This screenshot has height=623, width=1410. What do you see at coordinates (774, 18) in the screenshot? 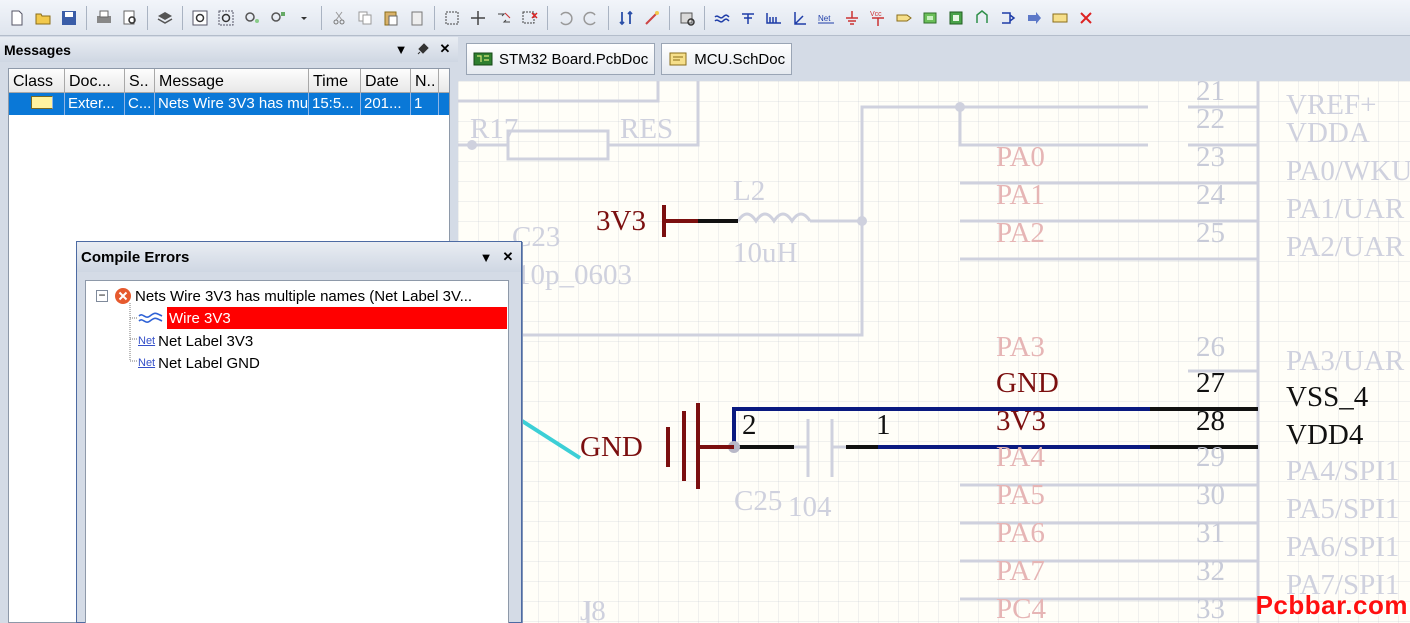
I see `bus-entry-icon` at bounding box center [774, 18].